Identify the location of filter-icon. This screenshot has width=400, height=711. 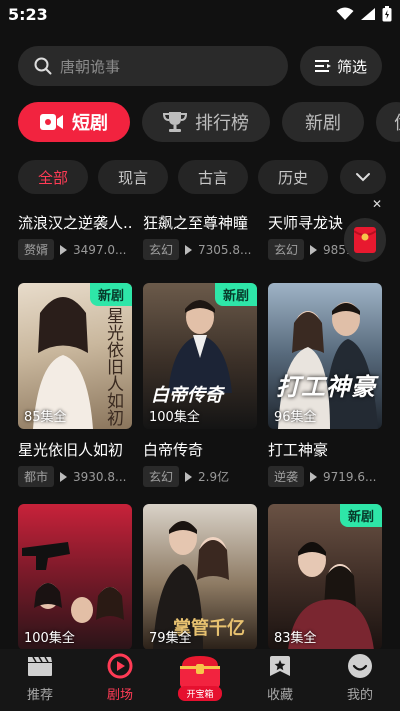
(322, 66).